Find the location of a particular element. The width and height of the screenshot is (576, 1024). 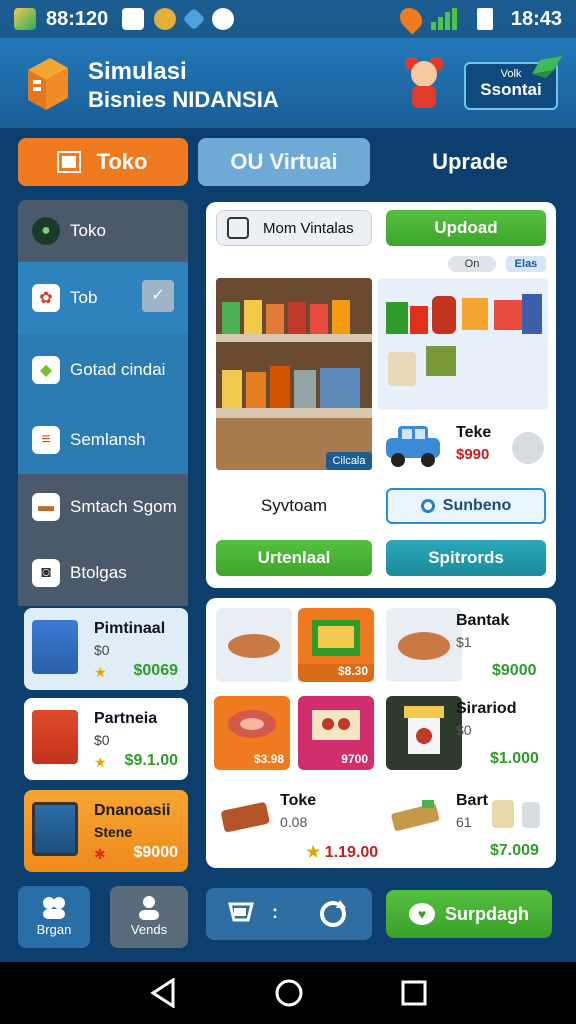

delivery-price: $990 is located at coordinates (473, 454).